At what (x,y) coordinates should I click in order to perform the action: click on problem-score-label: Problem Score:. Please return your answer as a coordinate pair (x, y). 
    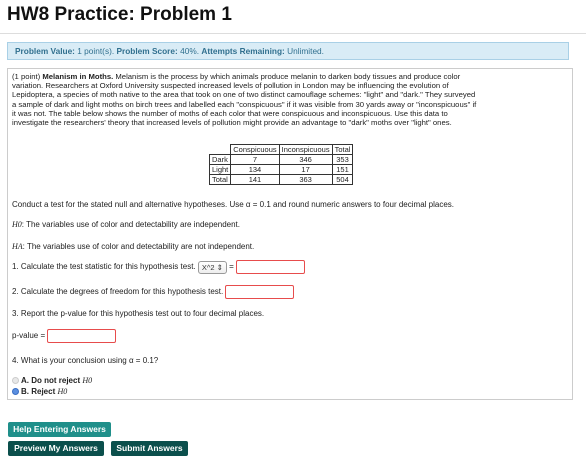
    Looking at the image, I should click on (147, 51).